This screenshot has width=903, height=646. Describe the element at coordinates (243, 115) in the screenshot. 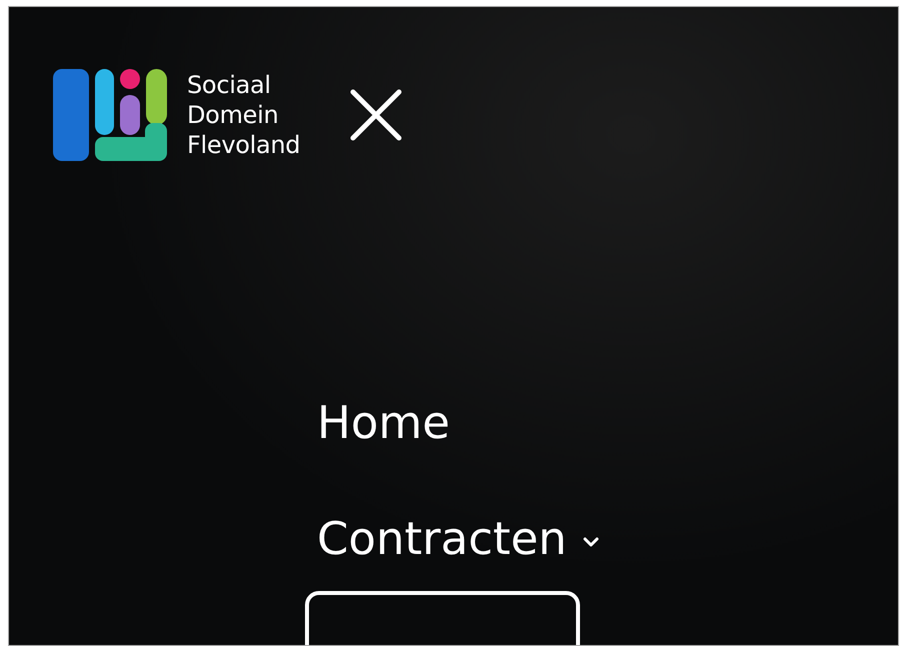

I see `logo-text: Sociaal Domein Flevoland` at that location.